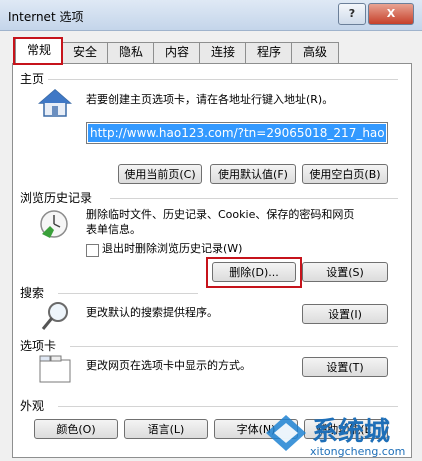 This screenshot has width=422, height=461. I want to click on tabs-section-title: 选项卡, so click(38, 346).